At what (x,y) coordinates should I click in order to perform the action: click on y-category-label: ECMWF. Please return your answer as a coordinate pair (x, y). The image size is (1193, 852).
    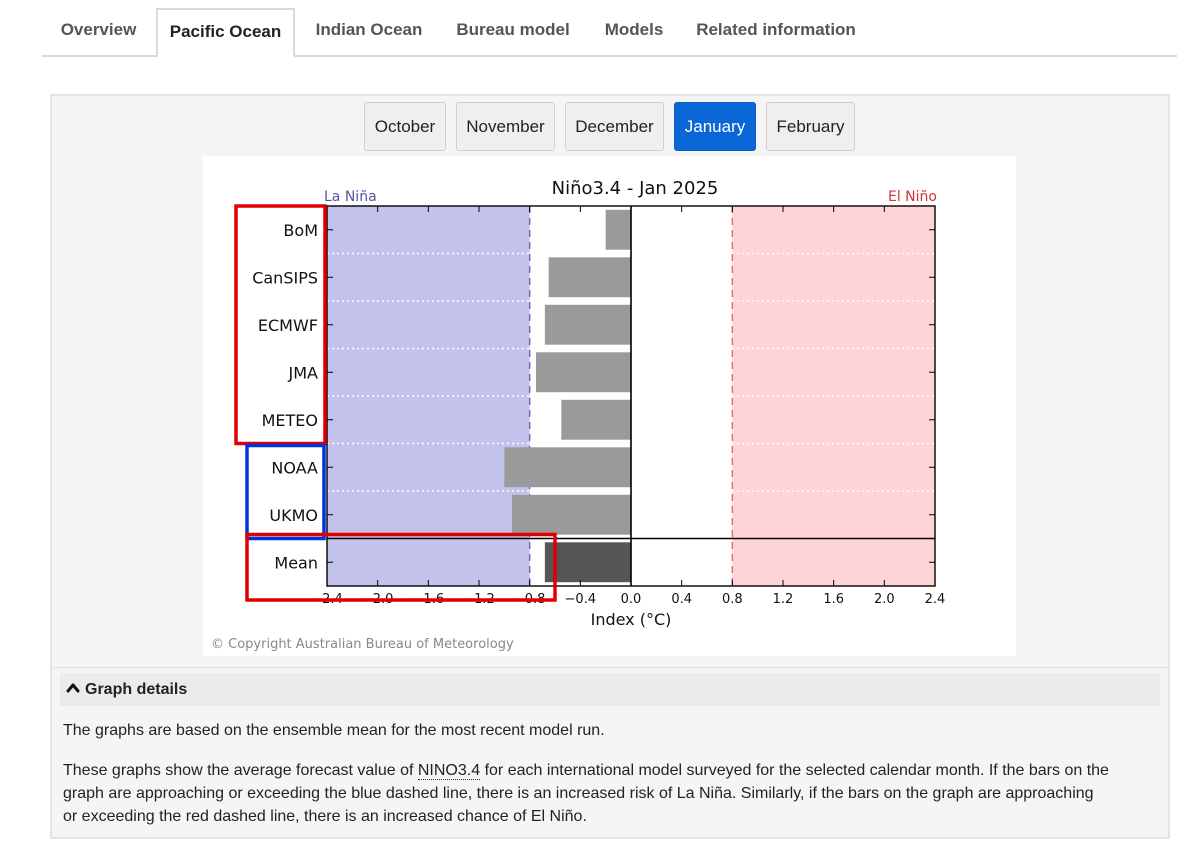
    Looking at the image, I should click on (288, 325).